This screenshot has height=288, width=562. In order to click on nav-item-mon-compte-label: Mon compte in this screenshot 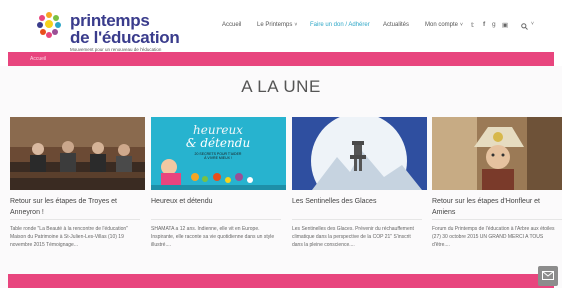, I will do `click(442, 25)`.